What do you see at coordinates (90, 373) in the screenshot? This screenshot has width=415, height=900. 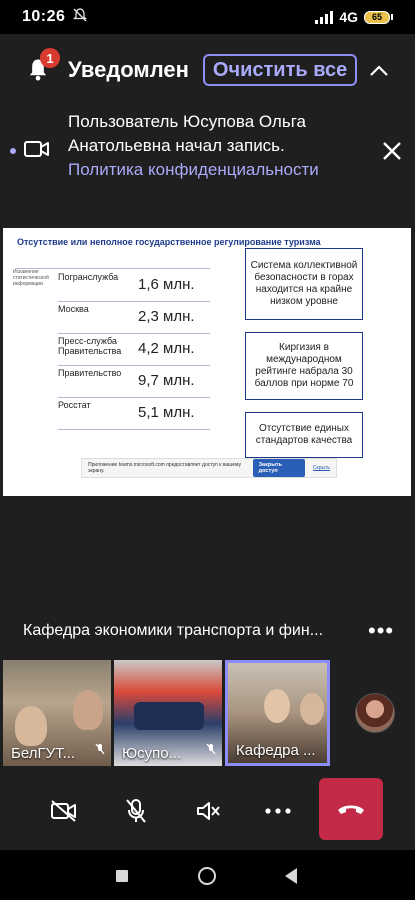 I see `stat-label: Правительство` at bounding box center [90, 373].